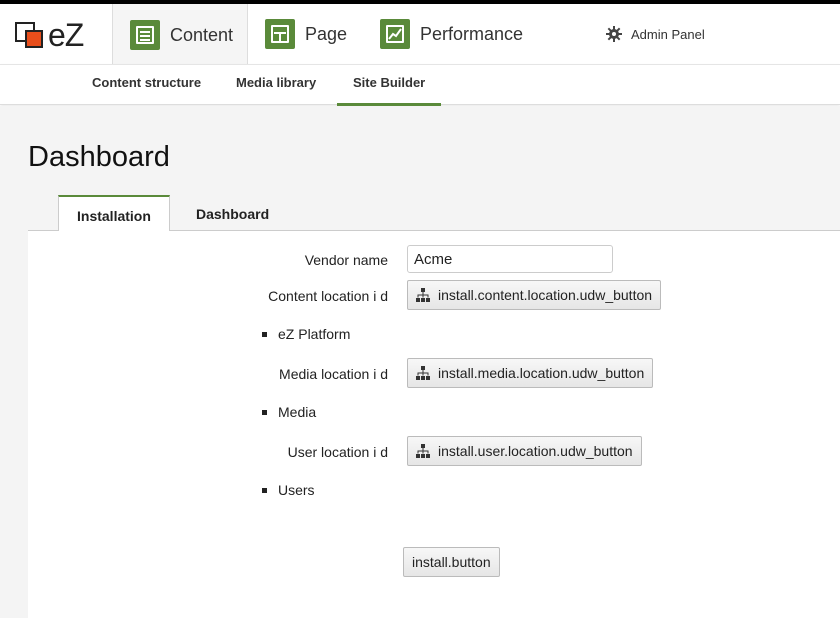 Image resolution: width=840 pixels, height=618 pixels. What do you see at coordinates (510, 259) in the screenshot?
I see `vendor-name-input` at bounding box center [510, 259].